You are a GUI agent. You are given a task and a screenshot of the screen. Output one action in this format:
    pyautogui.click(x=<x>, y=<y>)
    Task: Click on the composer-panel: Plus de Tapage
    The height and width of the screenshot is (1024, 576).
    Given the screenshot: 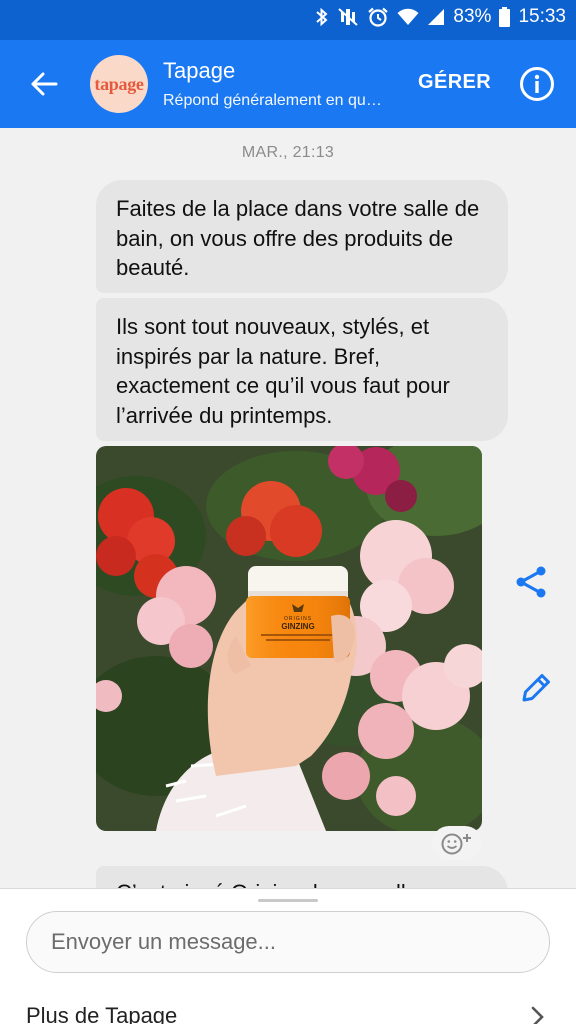 What is the action you would take?
    pyautogui.click(x=288, y=956)
    